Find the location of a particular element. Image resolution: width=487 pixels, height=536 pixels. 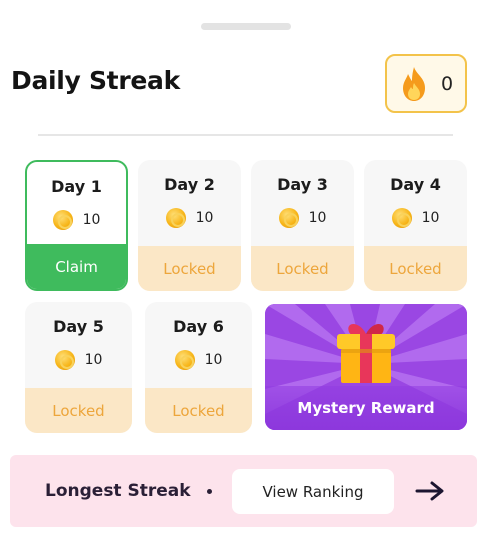

longest-streak-bar: Longest Streak View Ranking is located at coordinates (243, 491).